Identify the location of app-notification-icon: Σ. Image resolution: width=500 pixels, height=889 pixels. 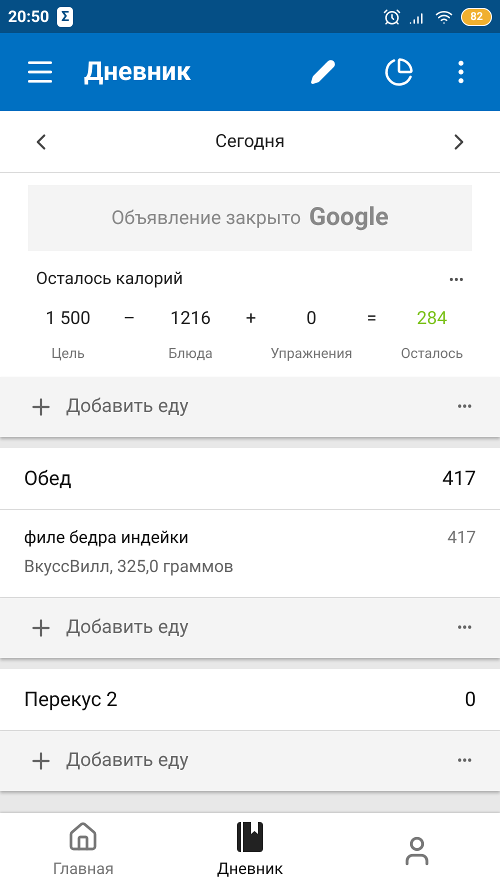
(65, 16).